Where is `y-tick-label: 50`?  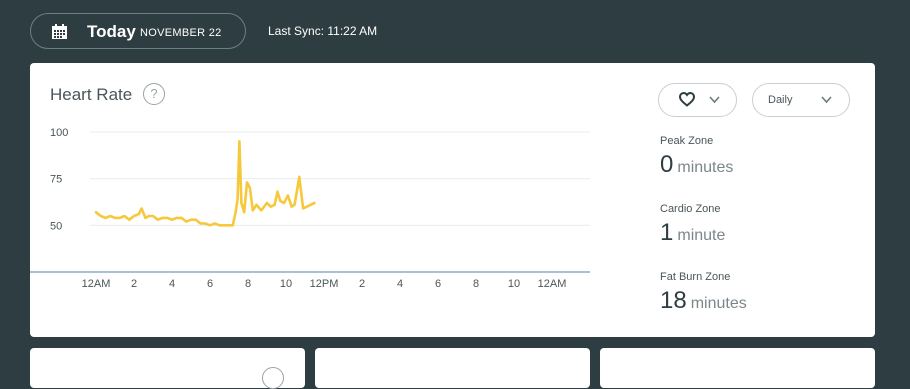 y-tick-label: 50 is located at coordinates (56, 226).